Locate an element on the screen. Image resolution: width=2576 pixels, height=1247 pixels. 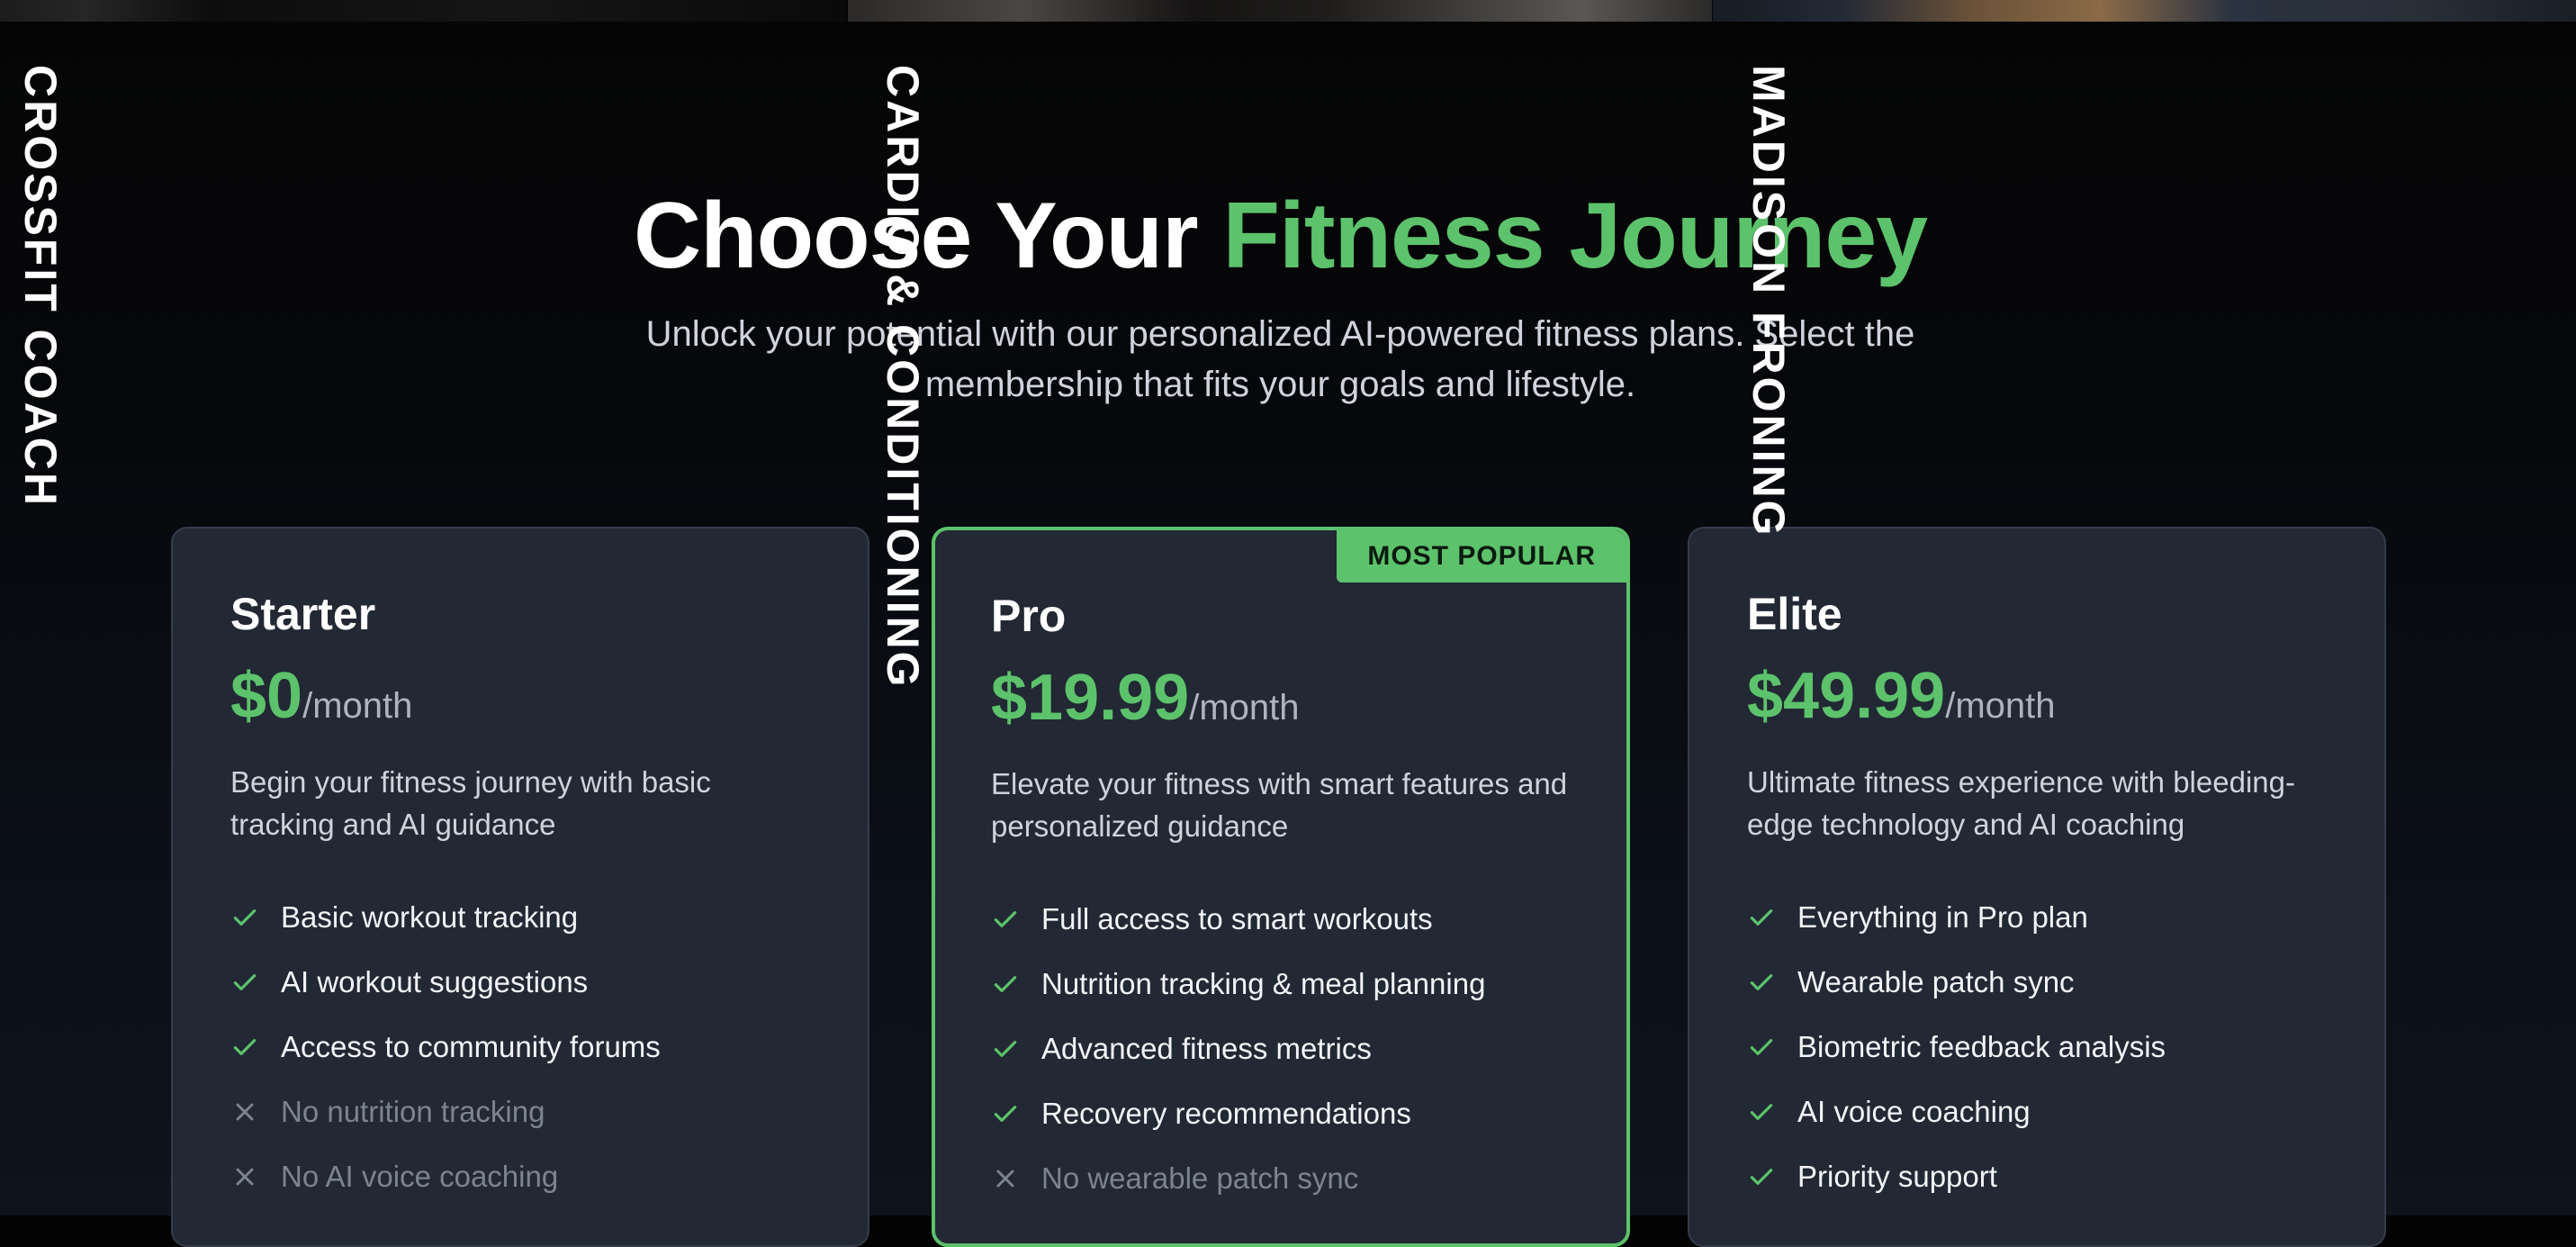
feature-text: Access to community forums is located at coordinates (471, 1047).